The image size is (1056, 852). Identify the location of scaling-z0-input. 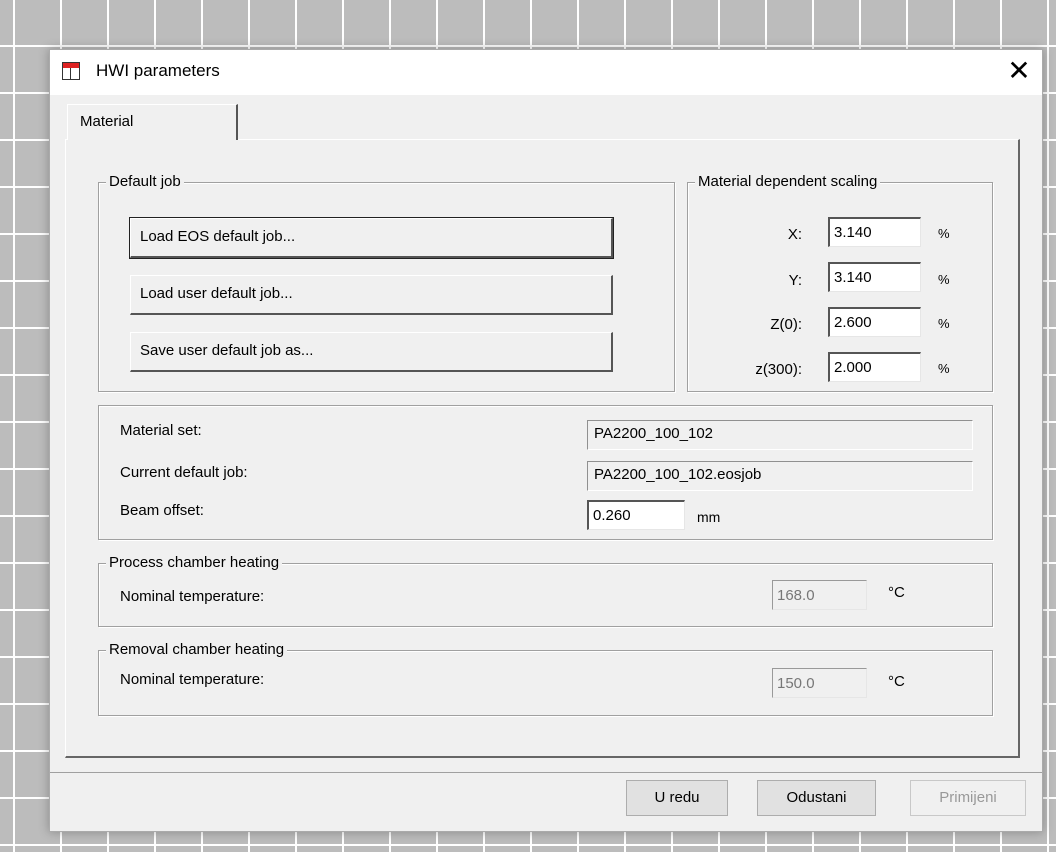
(874, 322).